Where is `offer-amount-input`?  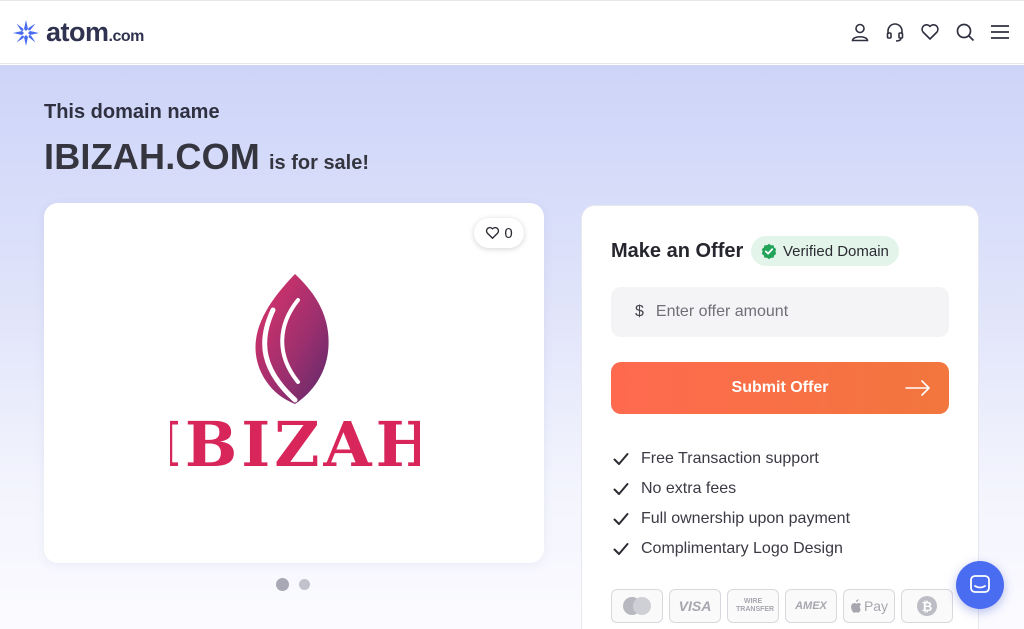 offer-amount-input is located at coordinates (785, 312).